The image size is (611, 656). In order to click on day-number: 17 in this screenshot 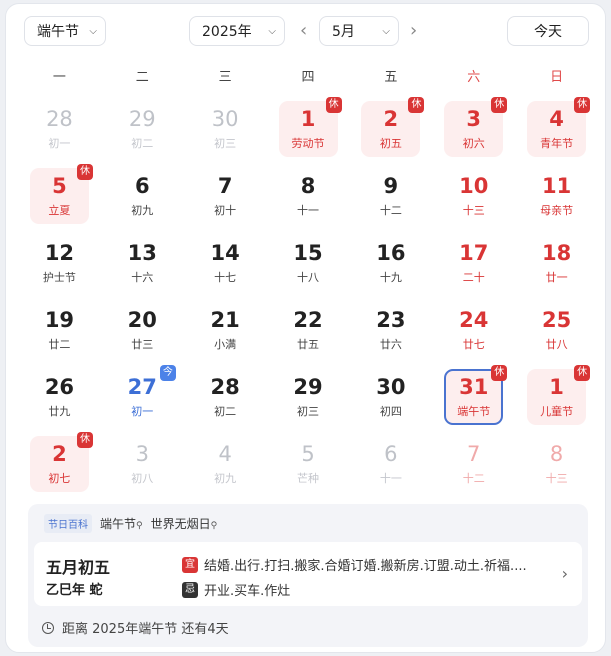, I will do `click(474, 253)`.